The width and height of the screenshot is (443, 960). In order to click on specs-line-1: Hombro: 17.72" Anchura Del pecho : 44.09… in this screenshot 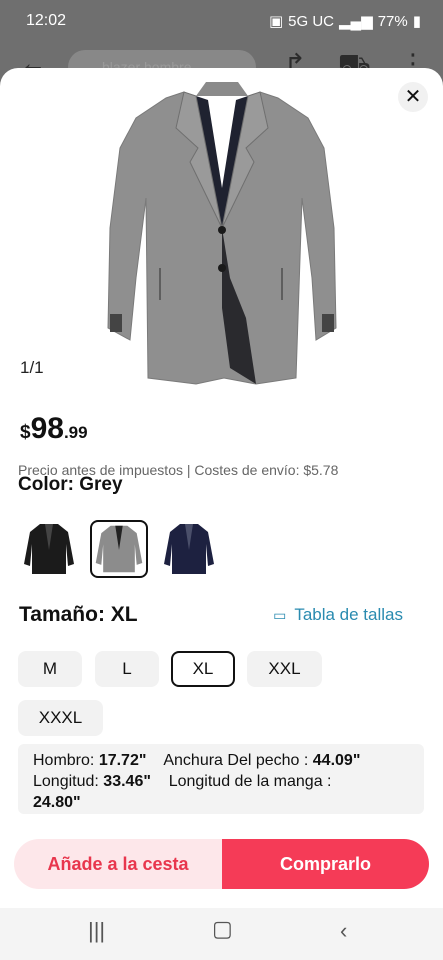, I will do `click(221, 760)`.